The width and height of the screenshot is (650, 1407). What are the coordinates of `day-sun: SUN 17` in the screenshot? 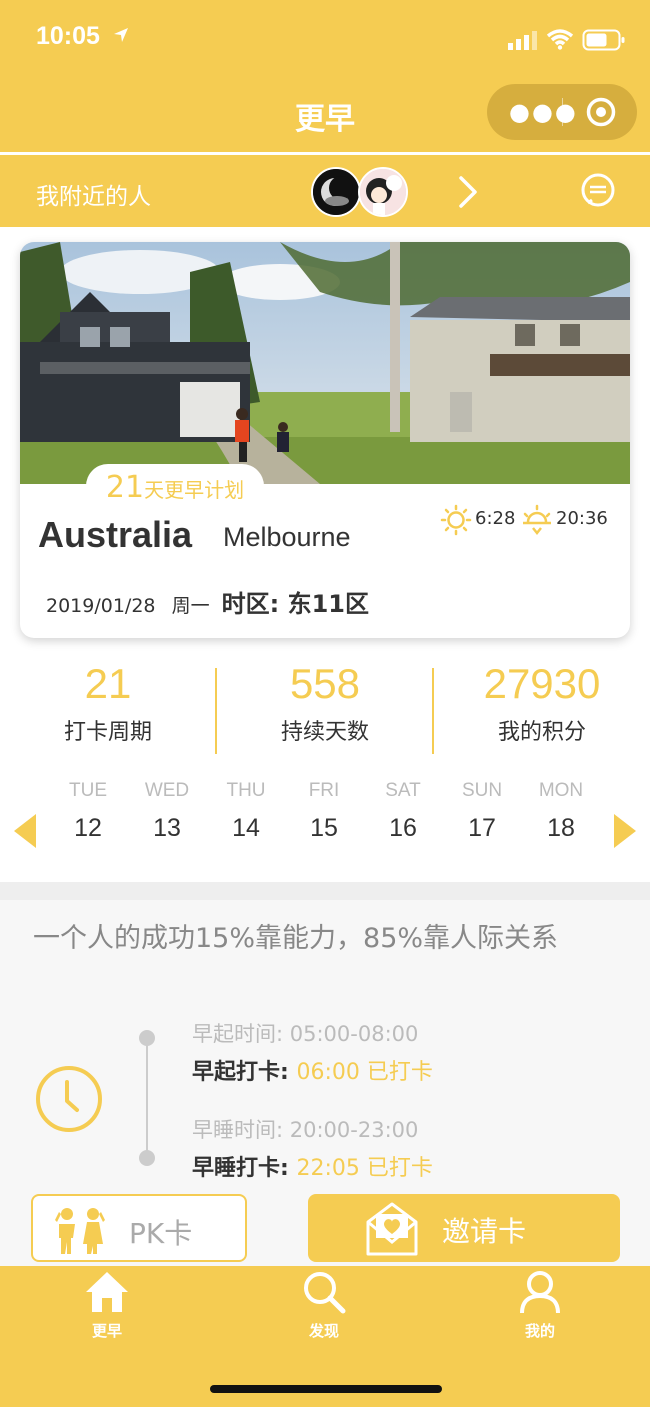 It's located at (482, 811).